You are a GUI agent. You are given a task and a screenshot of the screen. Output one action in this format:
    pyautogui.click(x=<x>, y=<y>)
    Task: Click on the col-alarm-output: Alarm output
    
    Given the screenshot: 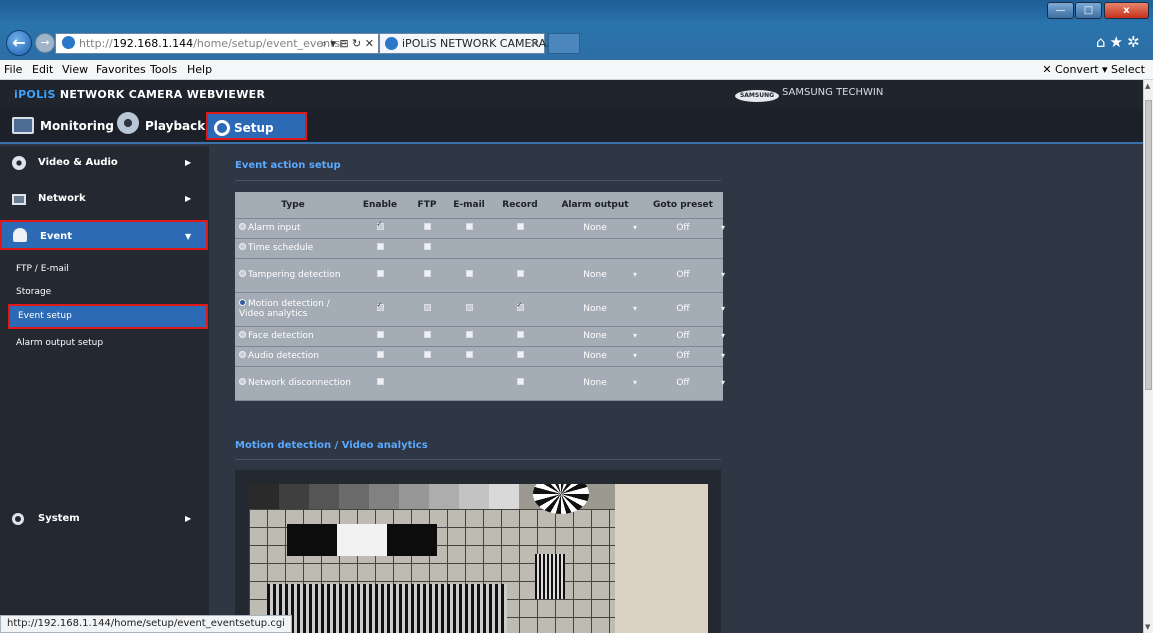 What is the action you would take?
    pyautogui.click(x=595, y=205)
    